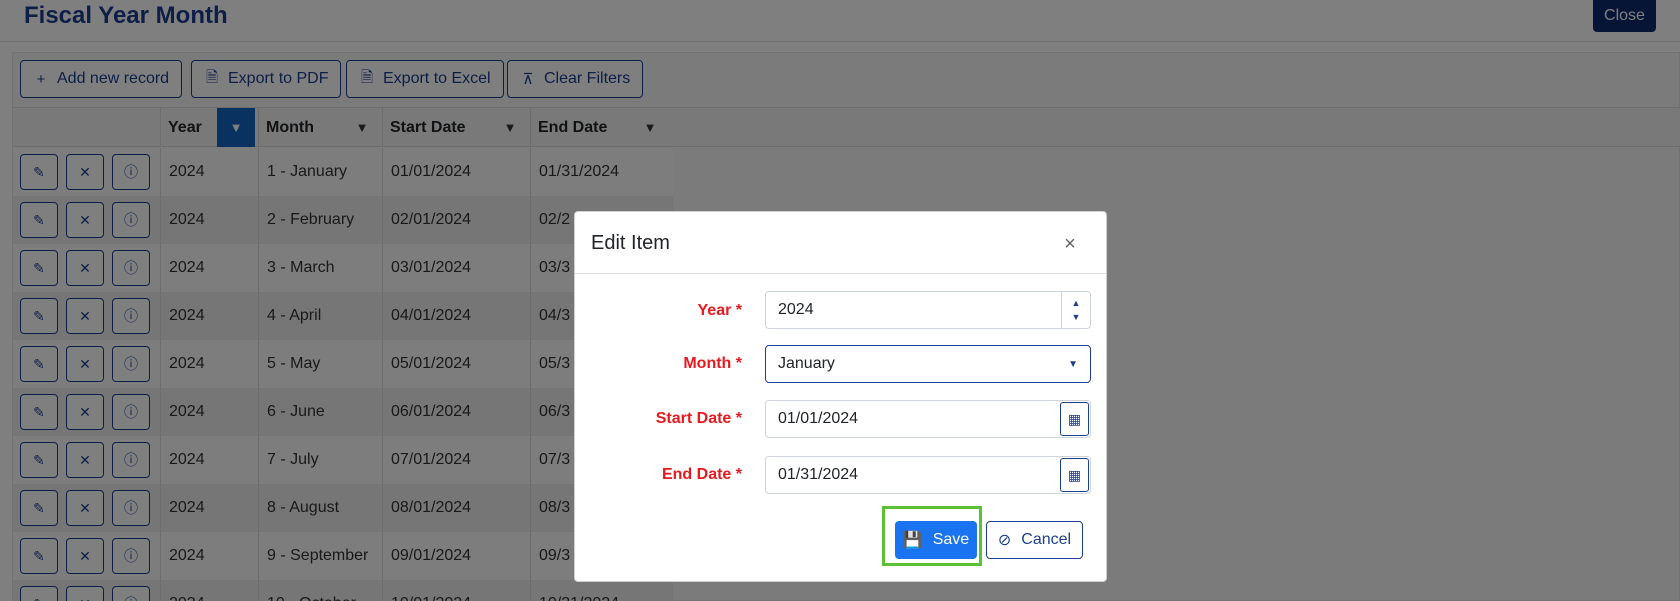 The image size is (1680, 601). What do you see at coordinates (712, 363) in the screenshot?
I see `month-label: Month *` at bounding box center [712, 363].